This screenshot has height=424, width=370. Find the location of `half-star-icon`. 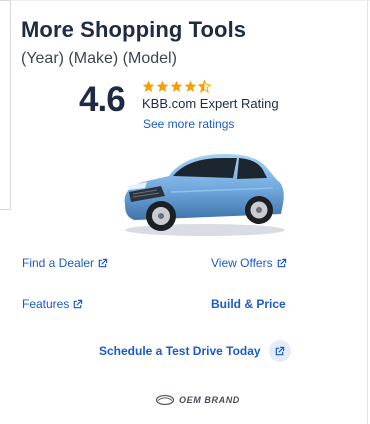

half-star-icon is located at coordinates (204, 86).